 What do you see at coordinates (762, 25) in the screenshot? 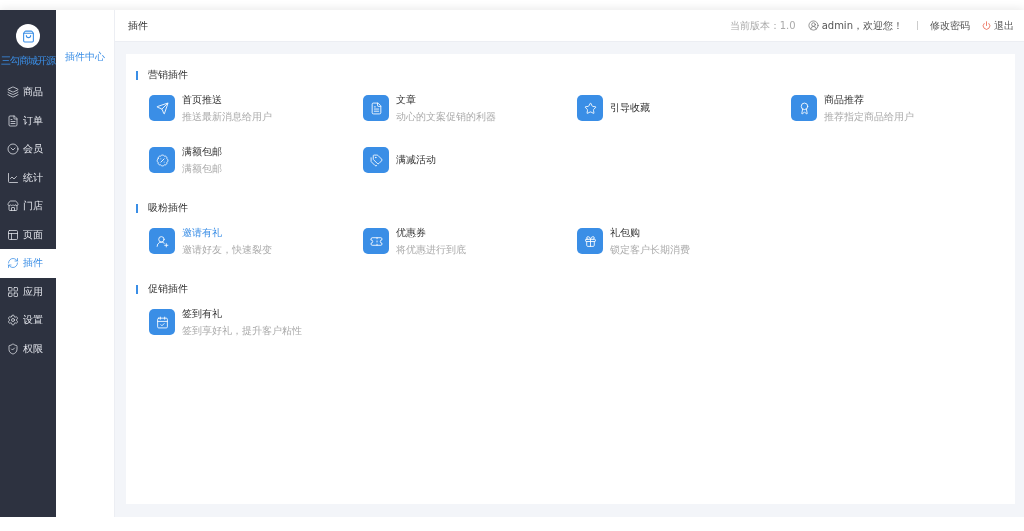
I see `version-text: 当前版本：1.0` at bounding box center [762, 25].